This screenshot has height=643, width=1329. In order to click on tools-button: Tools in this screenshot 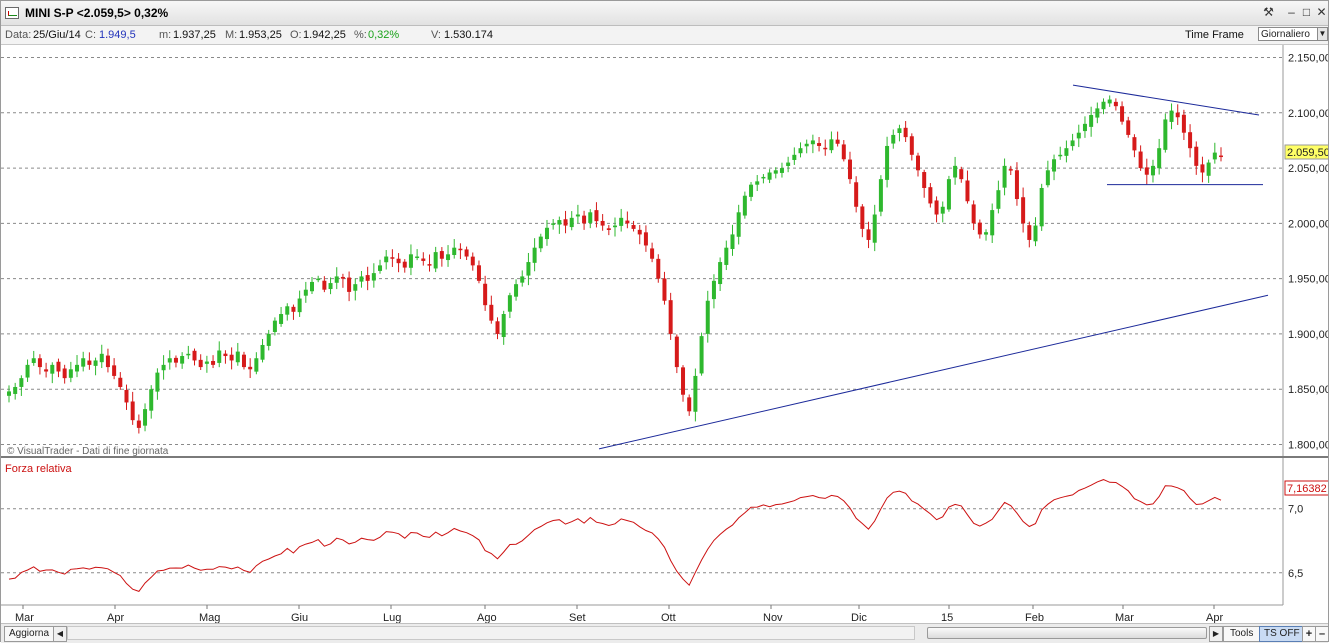, I will do `click(1242, 634)`.